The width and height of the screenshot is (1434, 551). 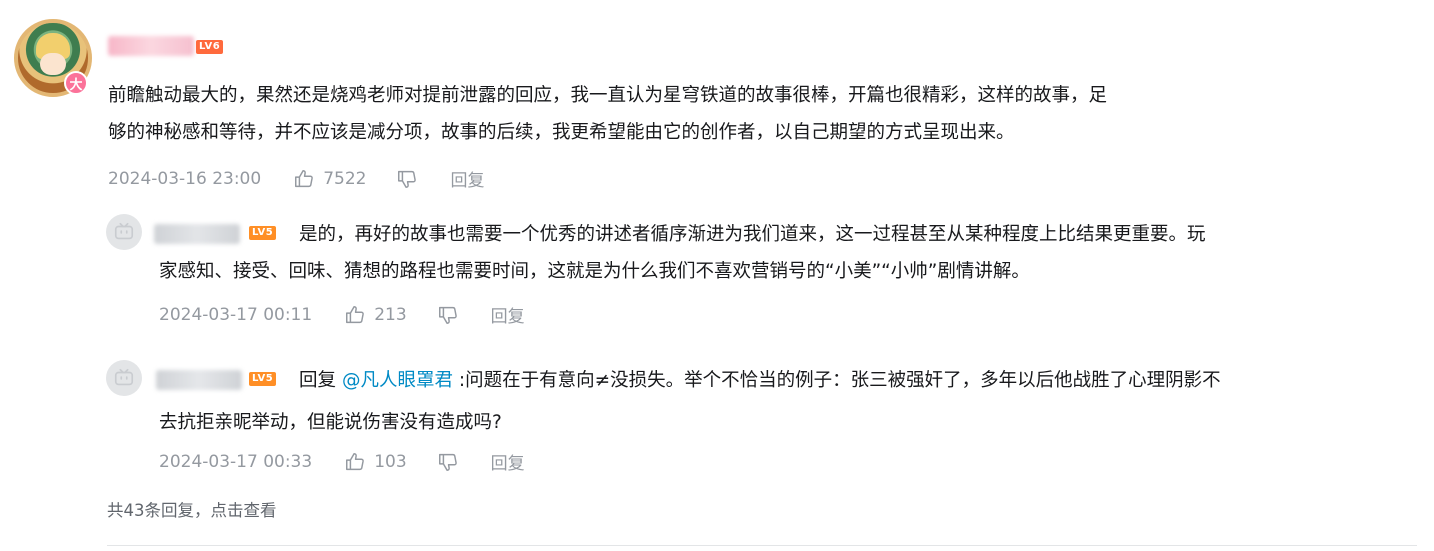 What do you see at coordinates (390, 314) in the screenshot?
I see `like-count: 213` at bounding box center [390, 314].